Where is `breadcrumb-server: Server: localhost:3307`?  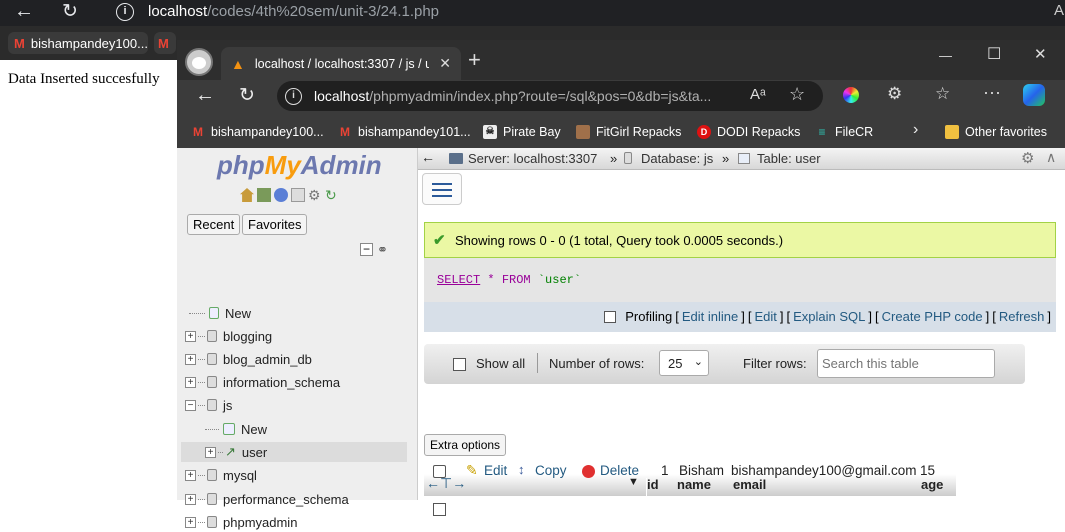
breadcrumb-server: Server: localhost:3307 is located at coordinates (532, 158).